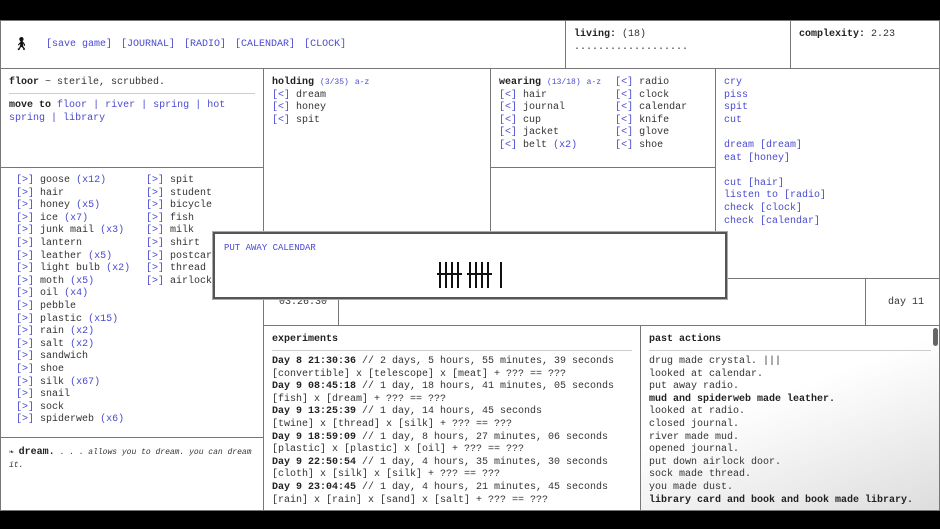  I want to click on destination-link: library, so click(84, 118).